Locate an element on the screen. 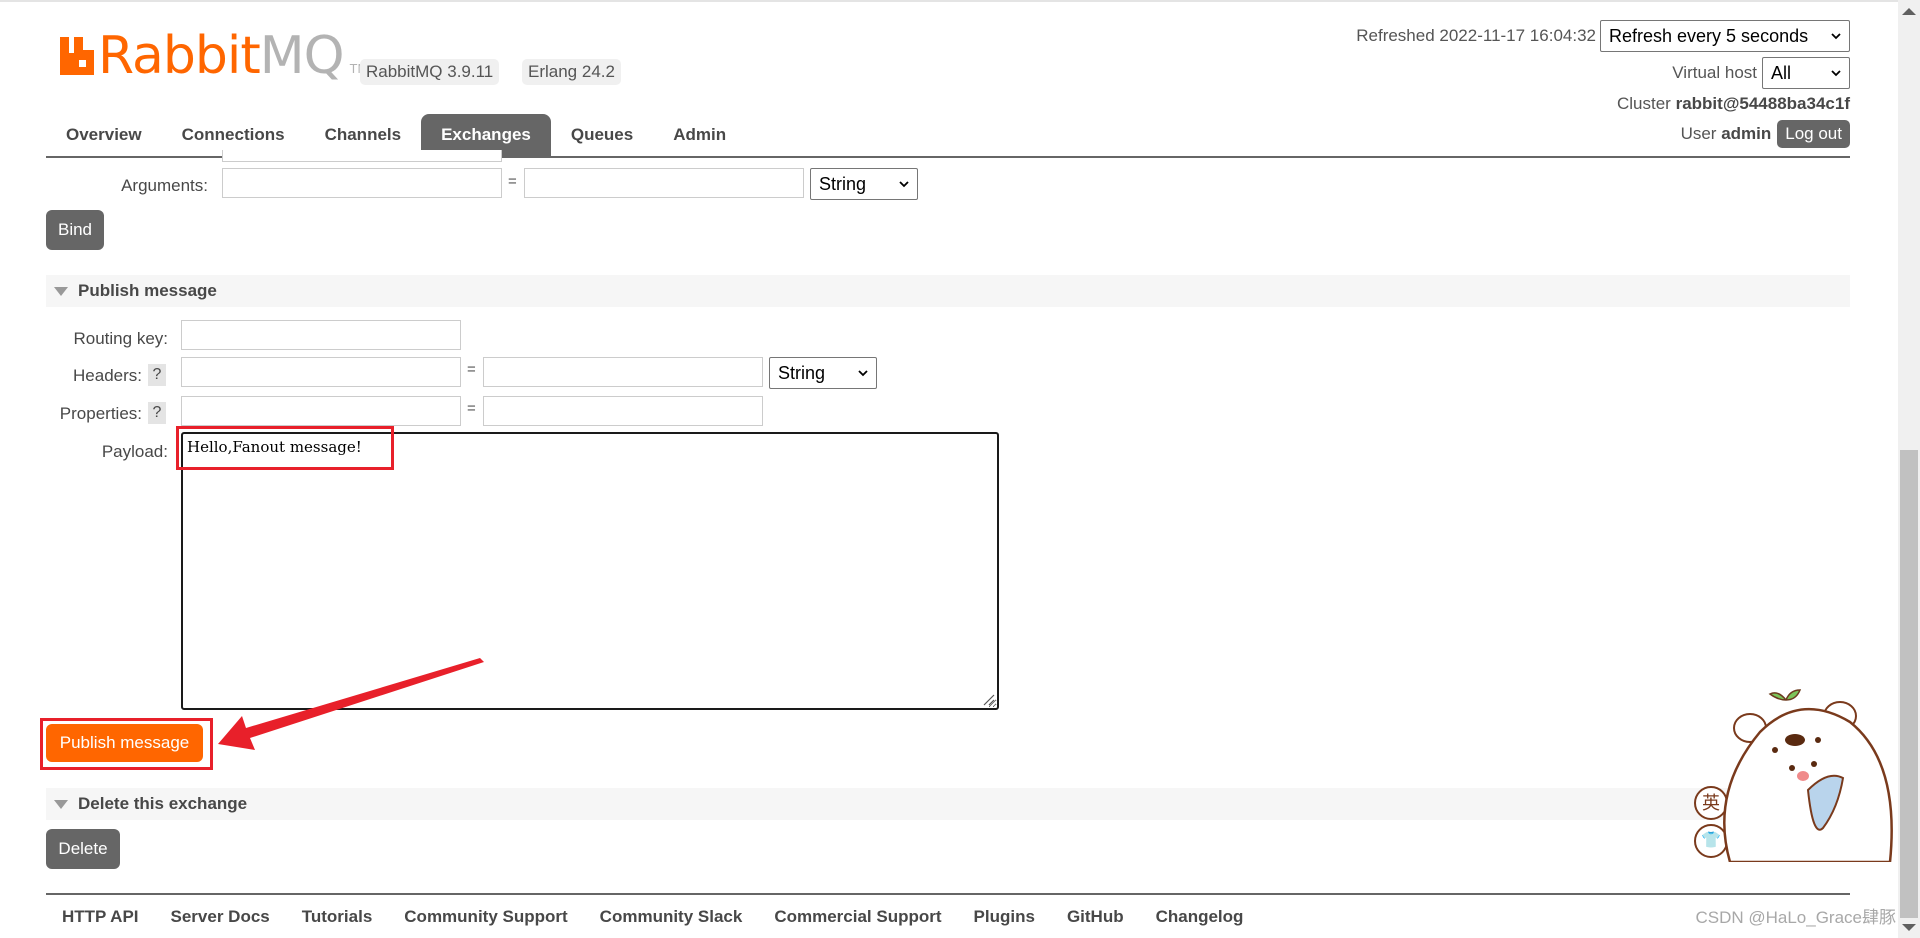 The height and width of the screenshot is (938, 1920). headers-key-input is located at coordinates (321, 372).